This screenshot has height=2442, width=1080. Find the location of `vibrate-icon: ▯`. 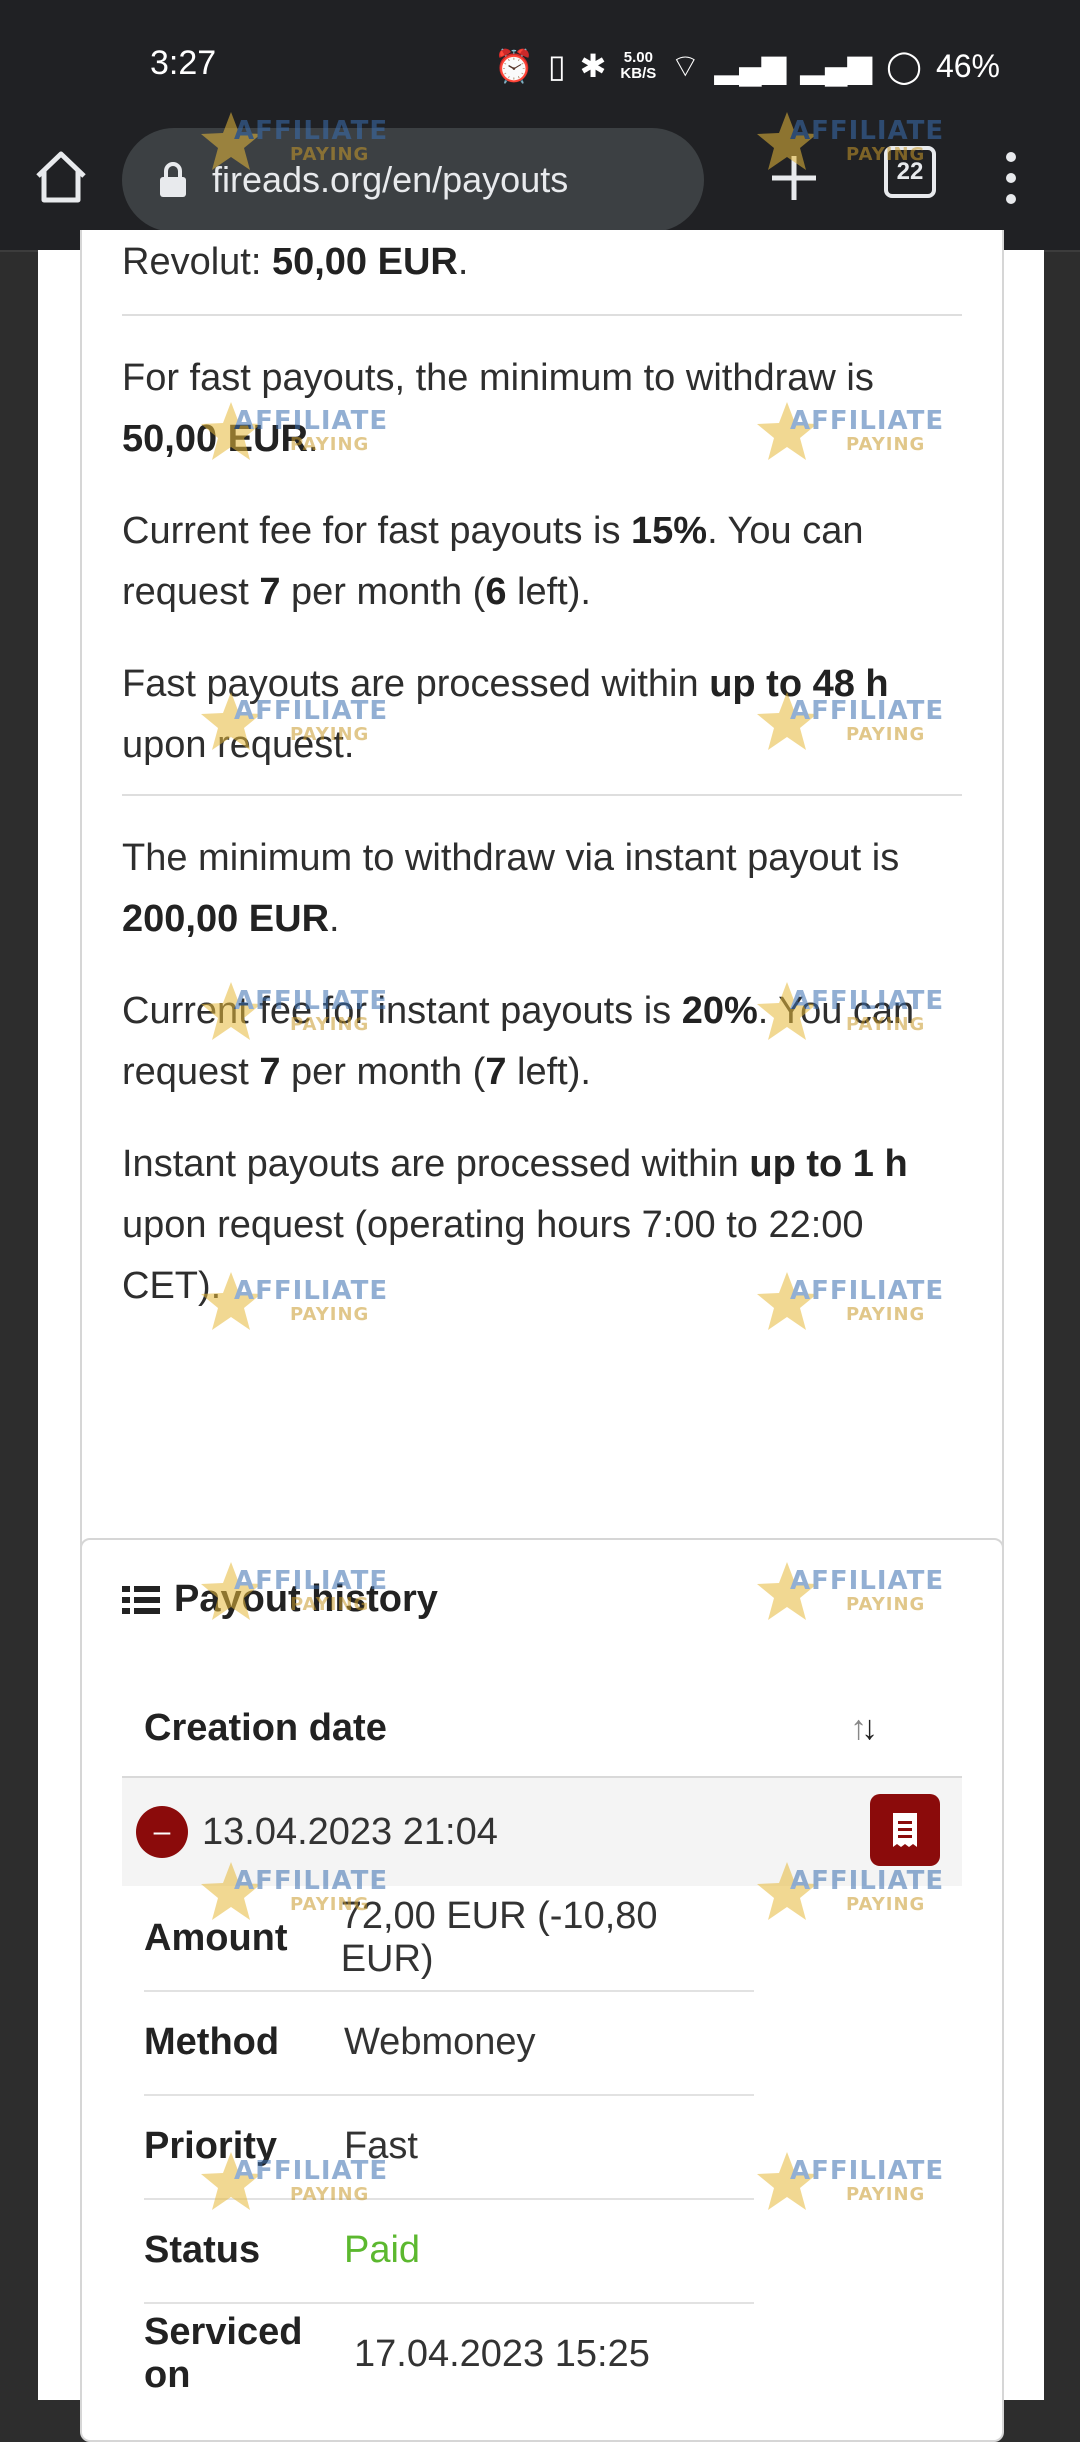

vibrate-icon: ▯ is located at coordinates (557, 66).